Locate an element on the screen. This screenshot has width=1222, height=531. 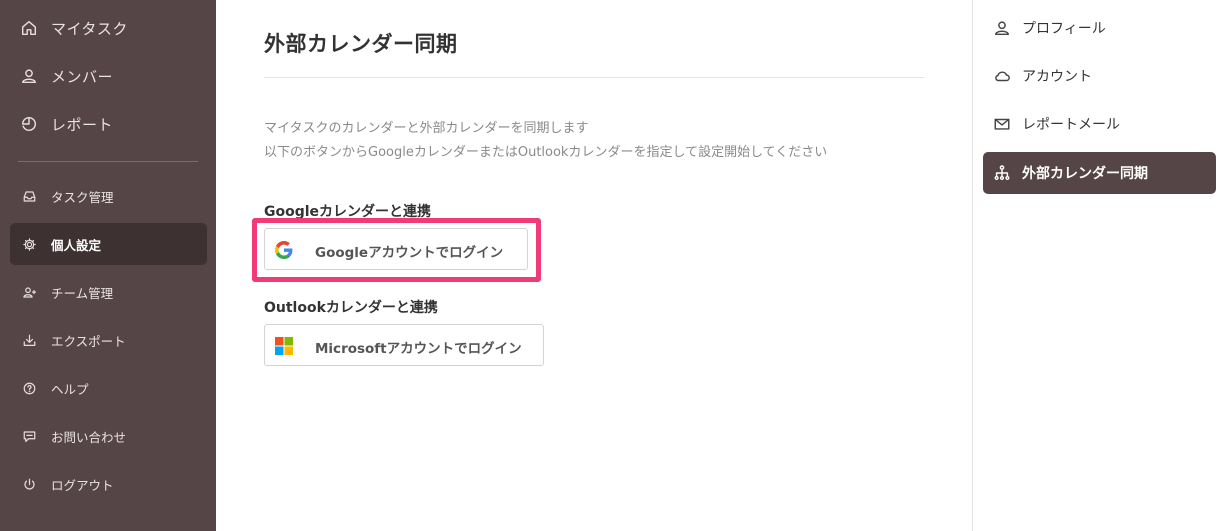
sidebar-item-personal-settings: 個人設定 is located at coordinates (108, 244).